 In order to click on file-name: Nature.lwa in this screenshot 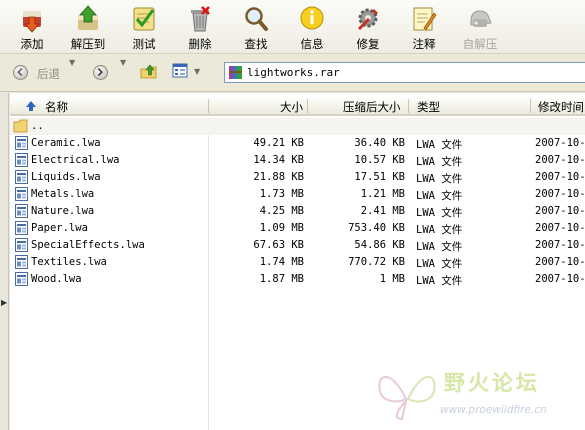, I will do `click(63, 211)`.